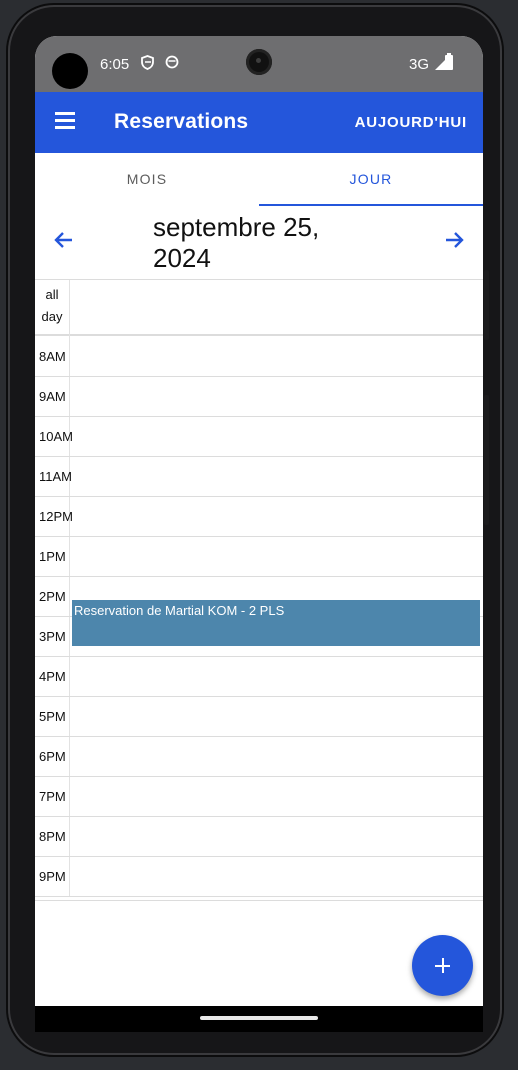 Image resolution: width=518 pixels, height=1070 pixels. Describe the element at coordinates (52, 636) in the screenshot. I see `hour-label: 3PM` at that location.